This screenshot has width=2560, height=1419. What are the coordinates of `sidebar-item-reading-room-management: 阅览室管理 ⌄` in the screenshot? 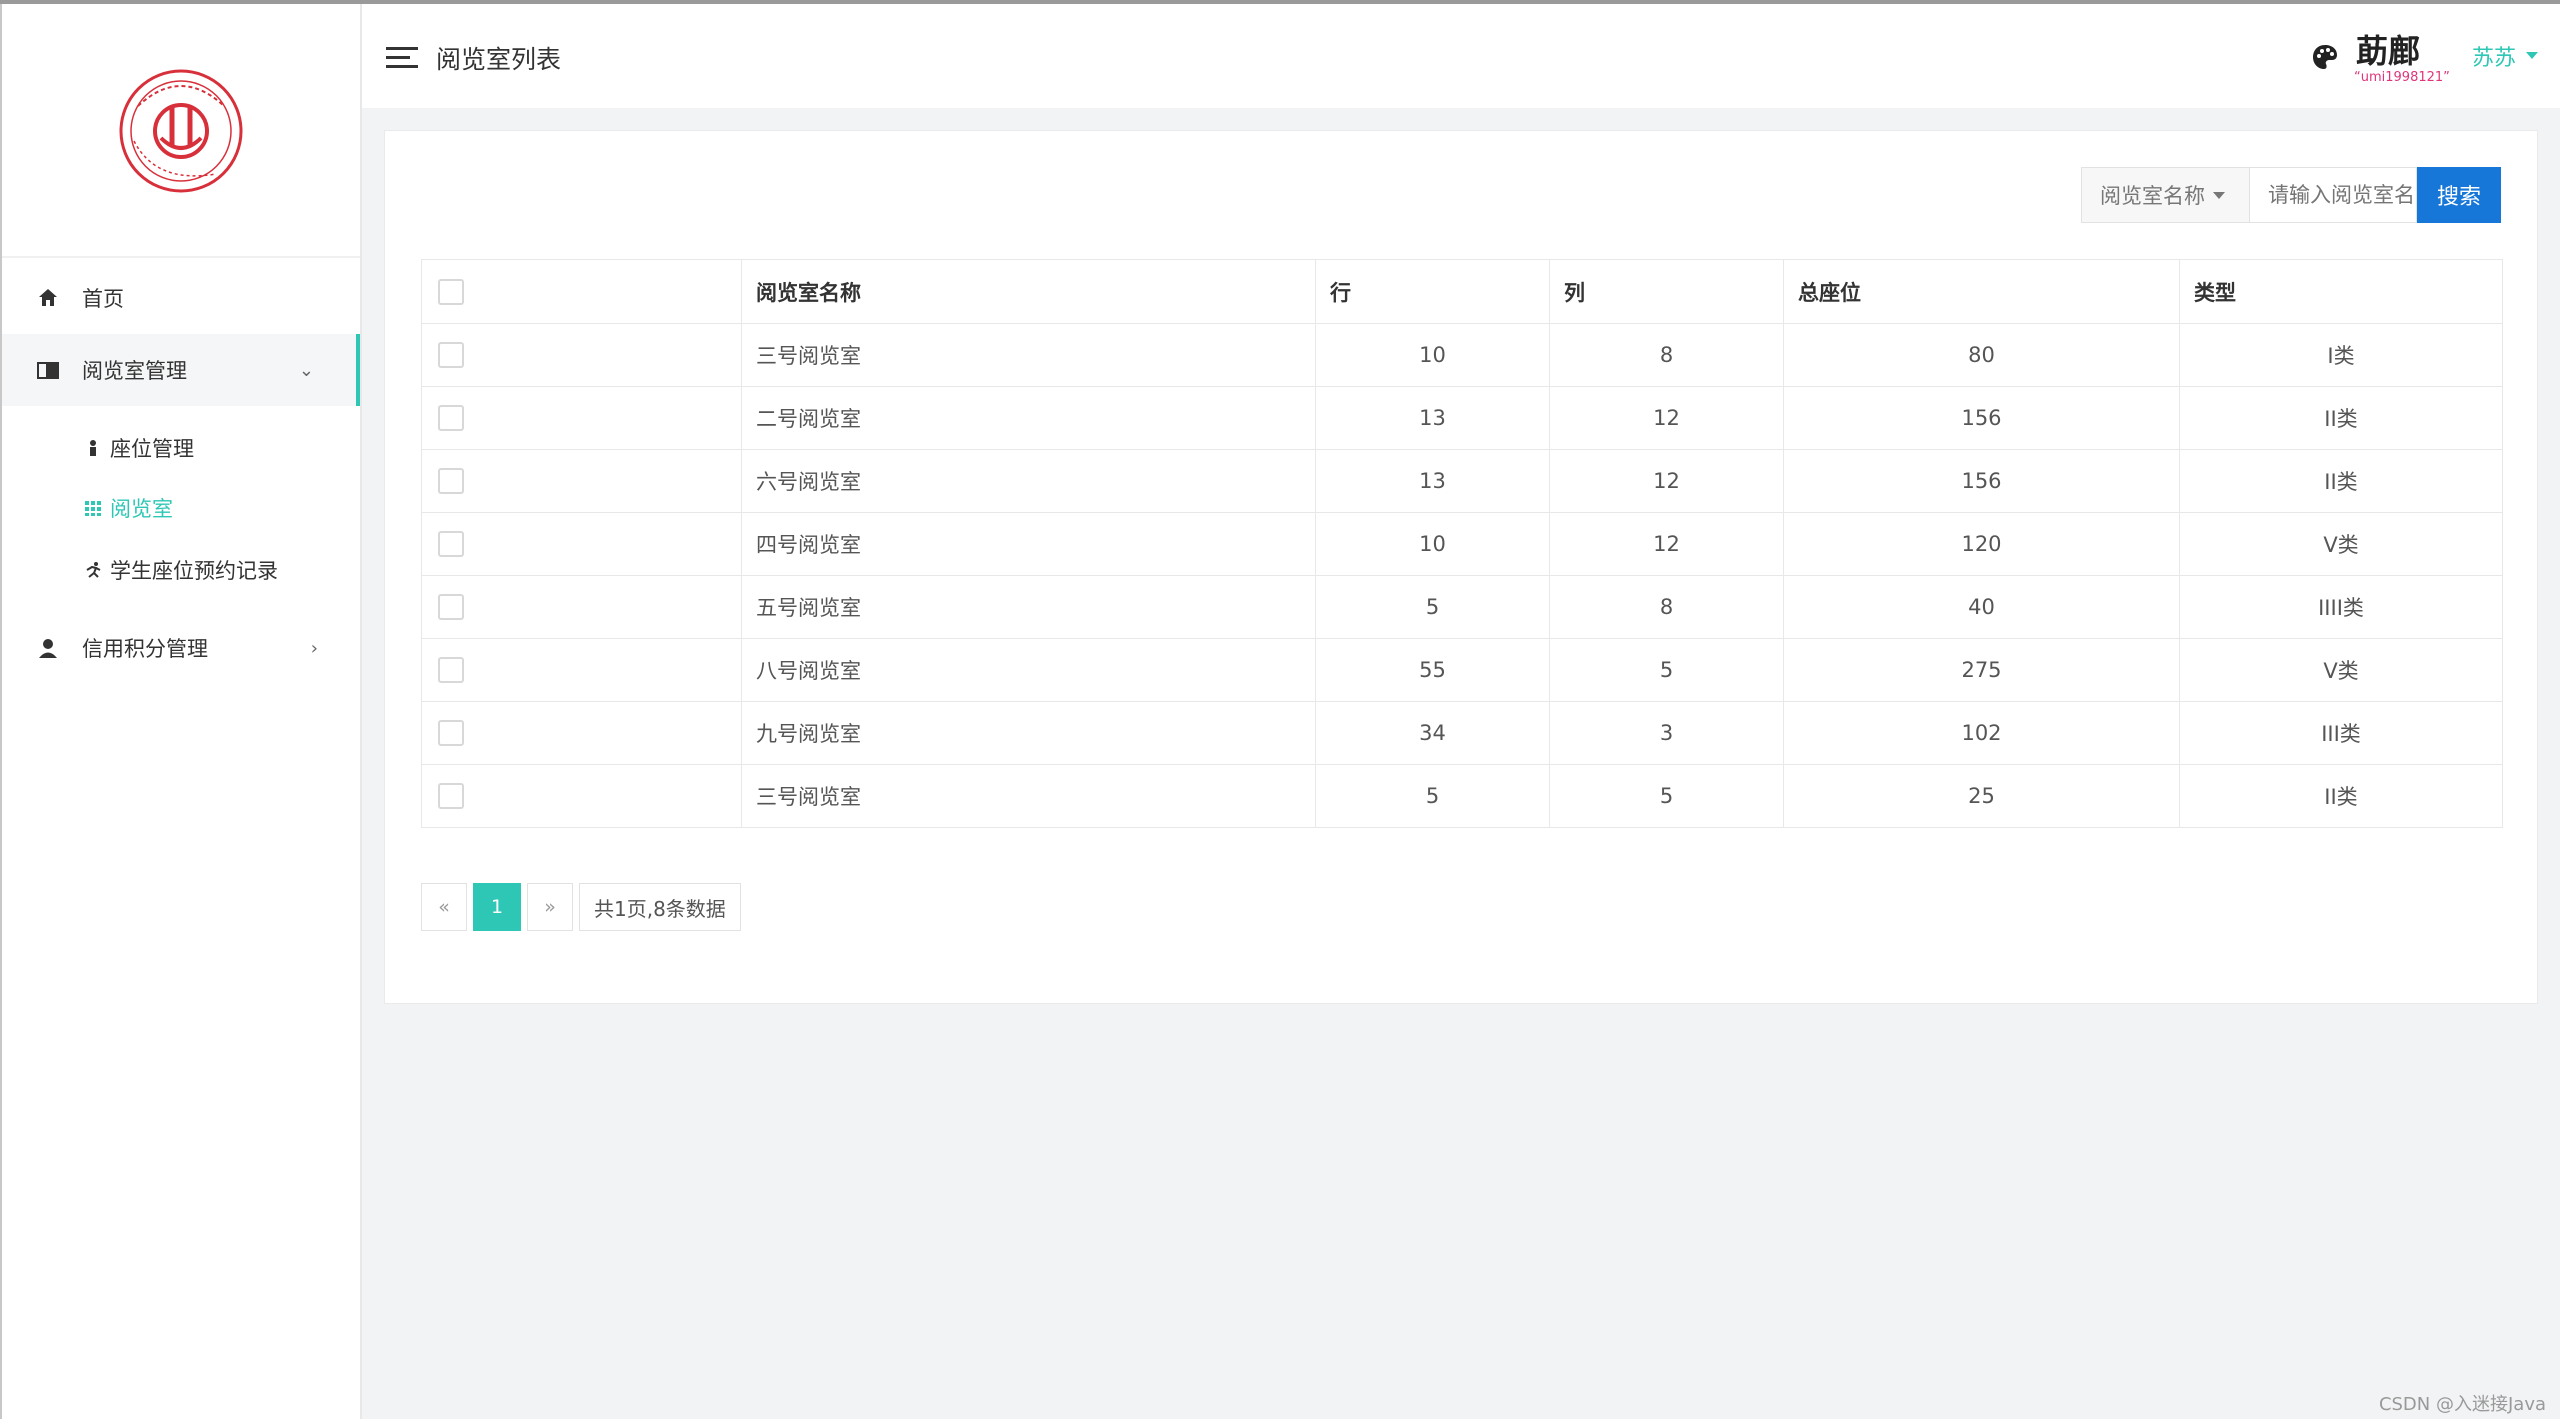 It's located at (181, 370).